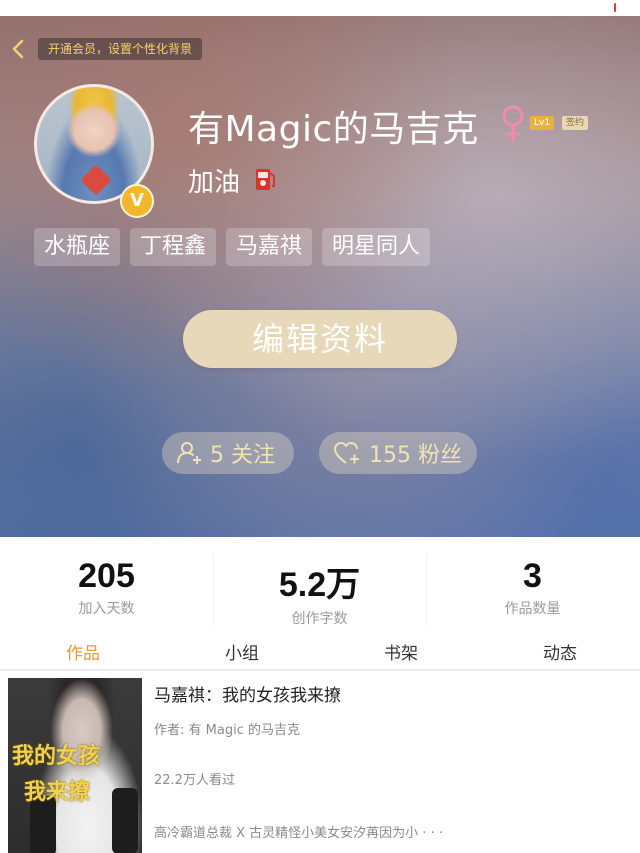 The width and height of the screenshot is (640, 853). I want to click on back-chevron-icon, so click(19, 49).